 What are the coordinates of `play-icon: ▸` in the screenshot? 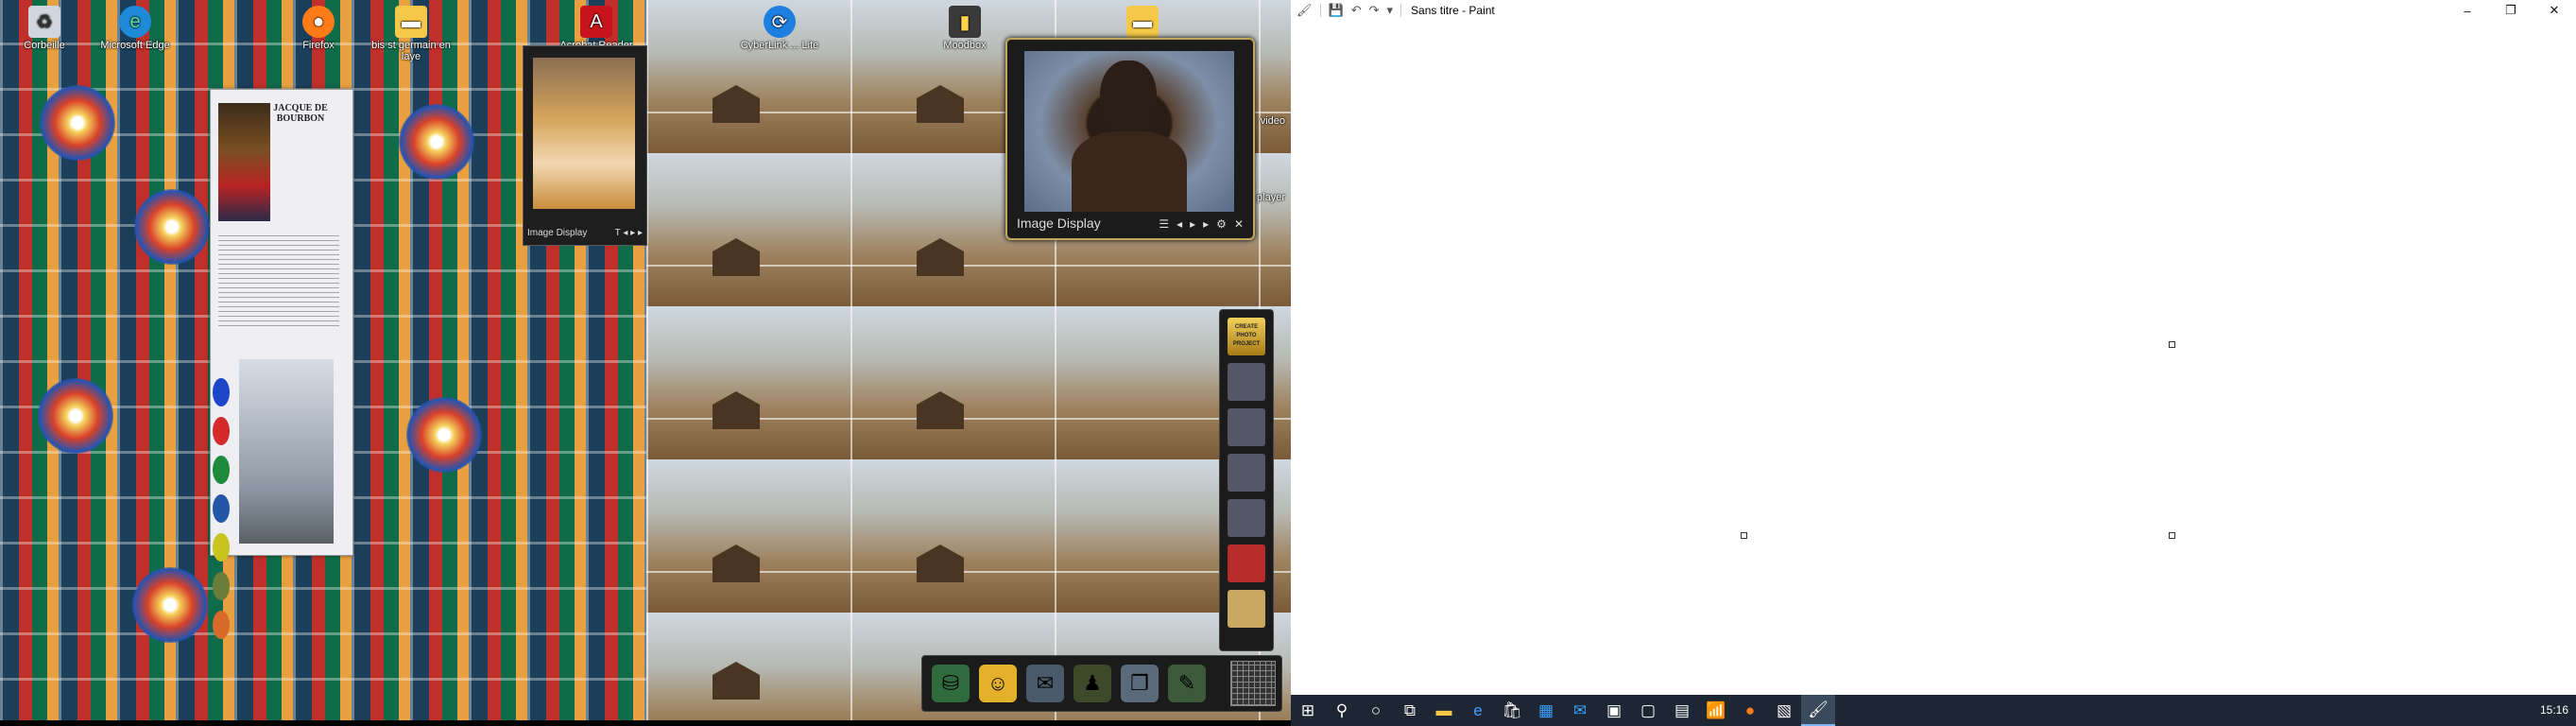 It's located at (1192, 224).